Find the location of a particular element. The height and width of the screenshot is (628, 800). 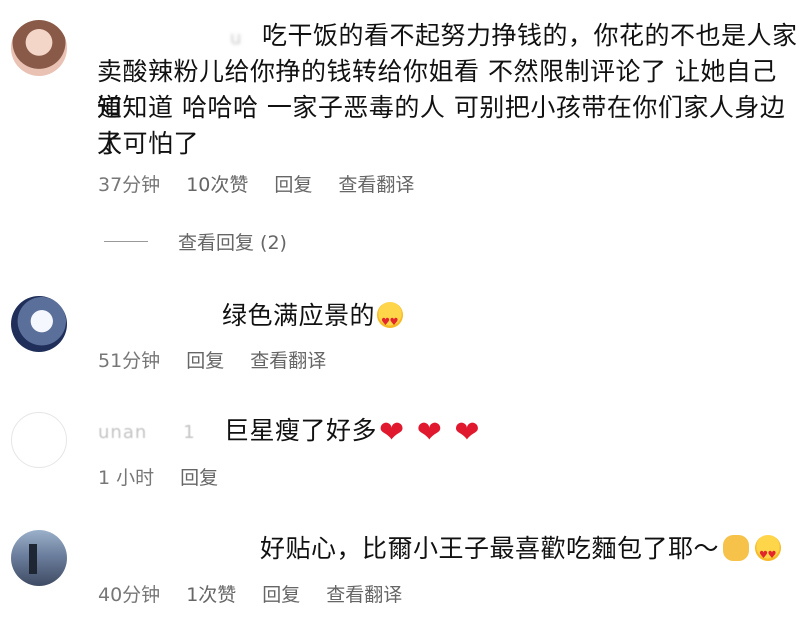

comment-text-line: 吃干饭的看不起努力挣钱的，你花的不也是人家 is located at coordinates (530, 35).